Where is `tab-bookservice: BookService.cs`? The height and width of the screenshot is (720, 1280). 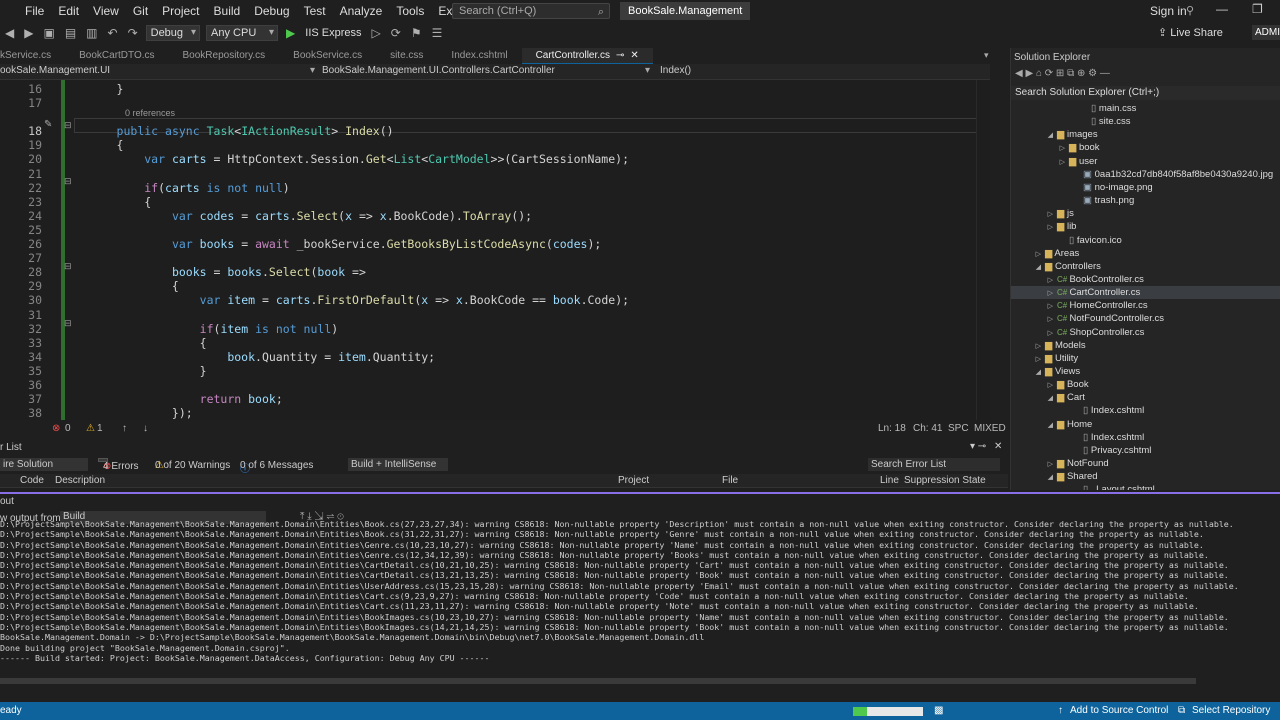
tab-bookservice: BookService.cs is located at coordinates (327, 56).